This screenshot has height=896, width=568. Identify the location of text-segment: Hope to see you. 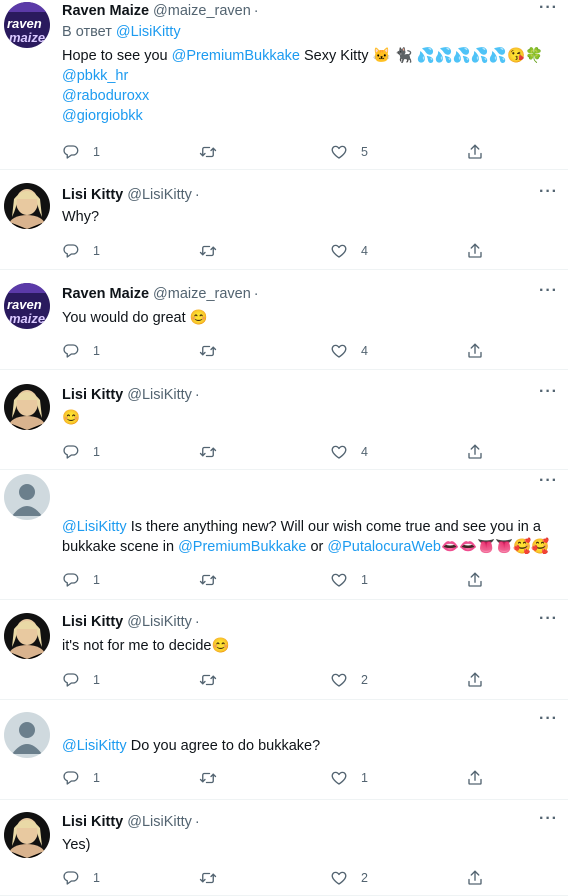
(117, 56).